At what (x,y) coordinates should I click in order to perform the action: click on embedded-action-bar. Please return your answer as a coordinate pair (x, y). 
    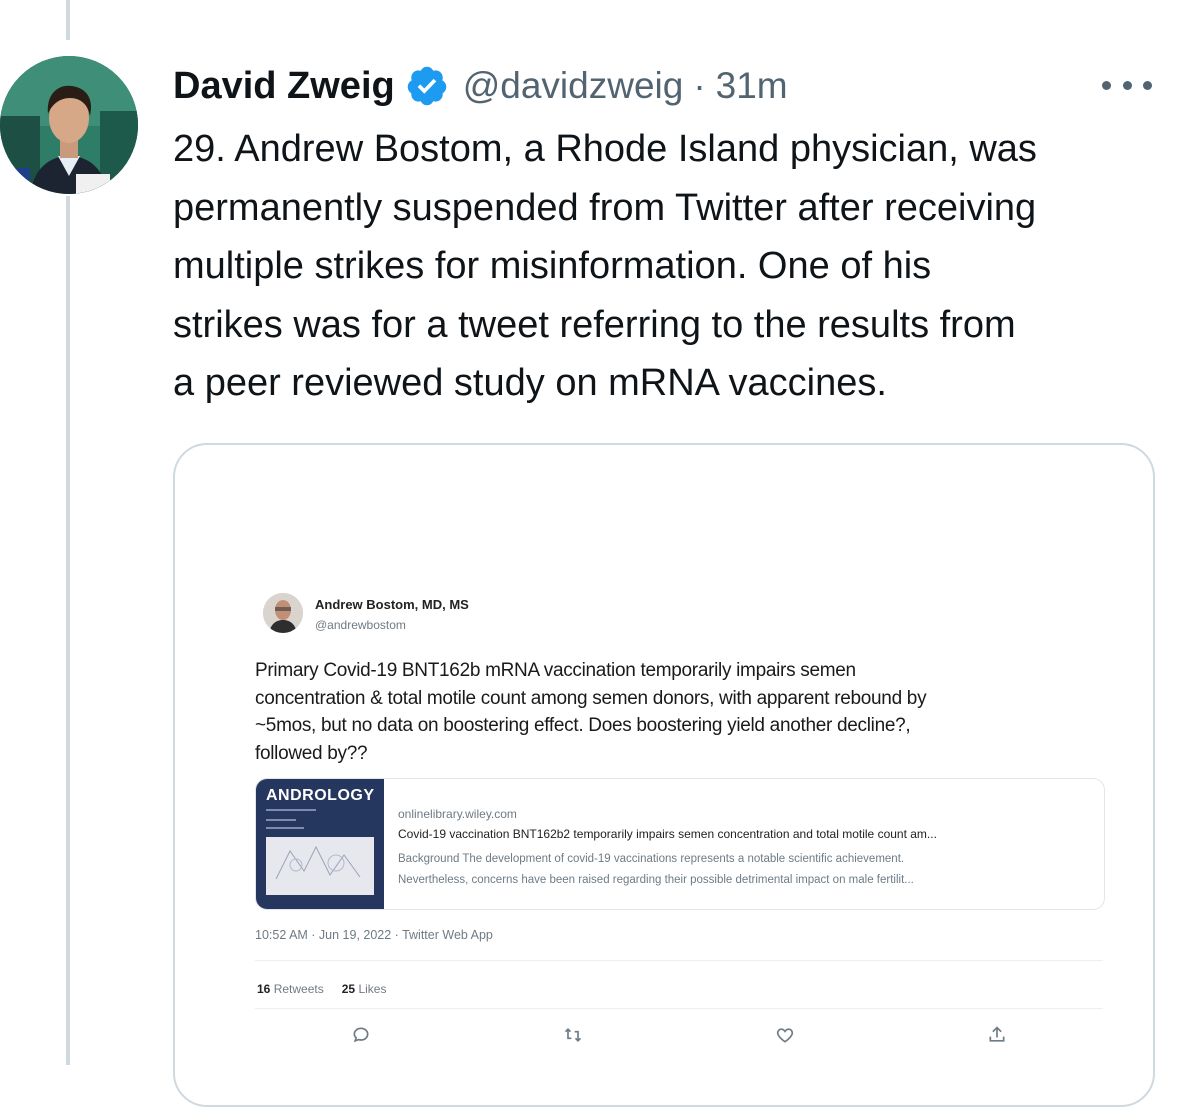
    Looking at the image, I should click on (679, 1035).